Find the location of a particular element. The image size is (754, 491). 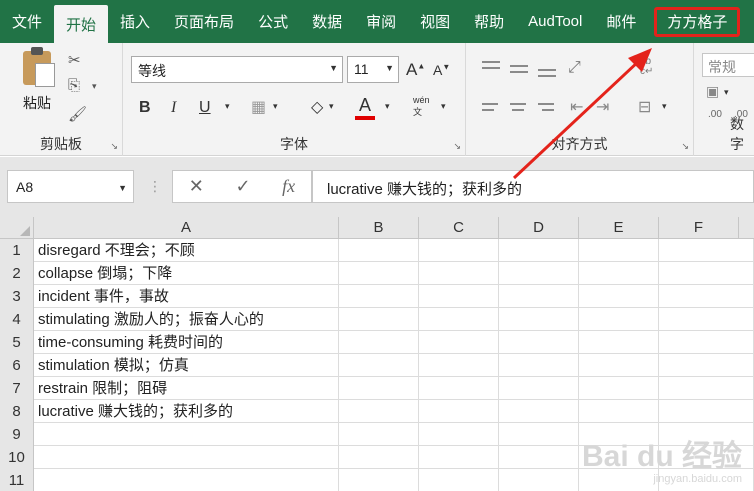

wrap-text-icon: ab c↵ is located at coordinates (646, 67).